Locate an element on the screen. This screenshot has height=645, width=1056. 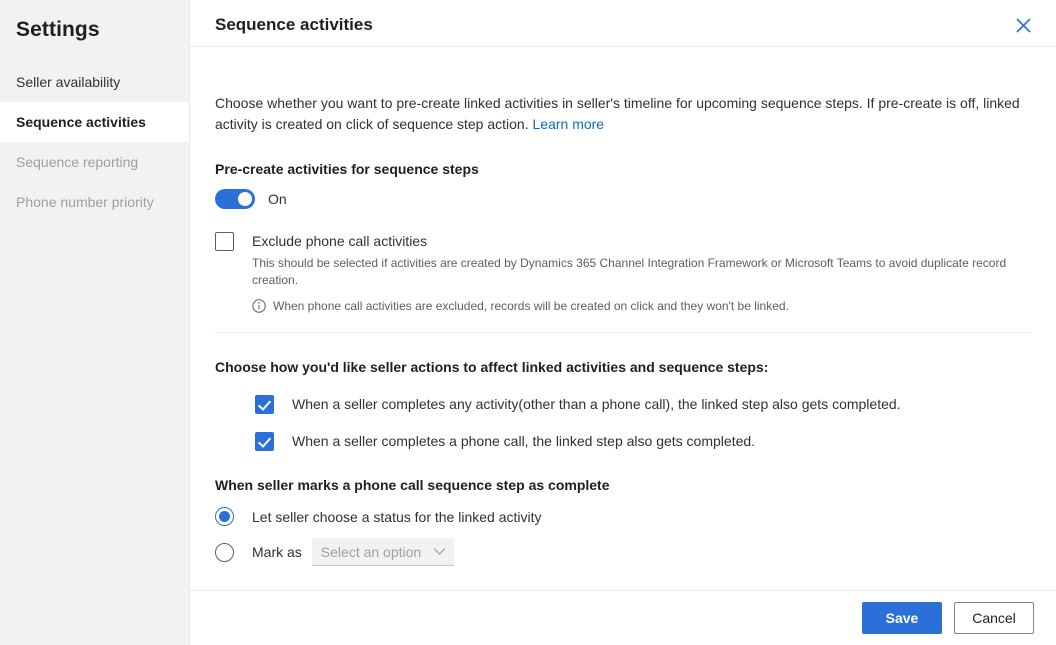
phone-call-checkbox is located at coordinates (264, 441).